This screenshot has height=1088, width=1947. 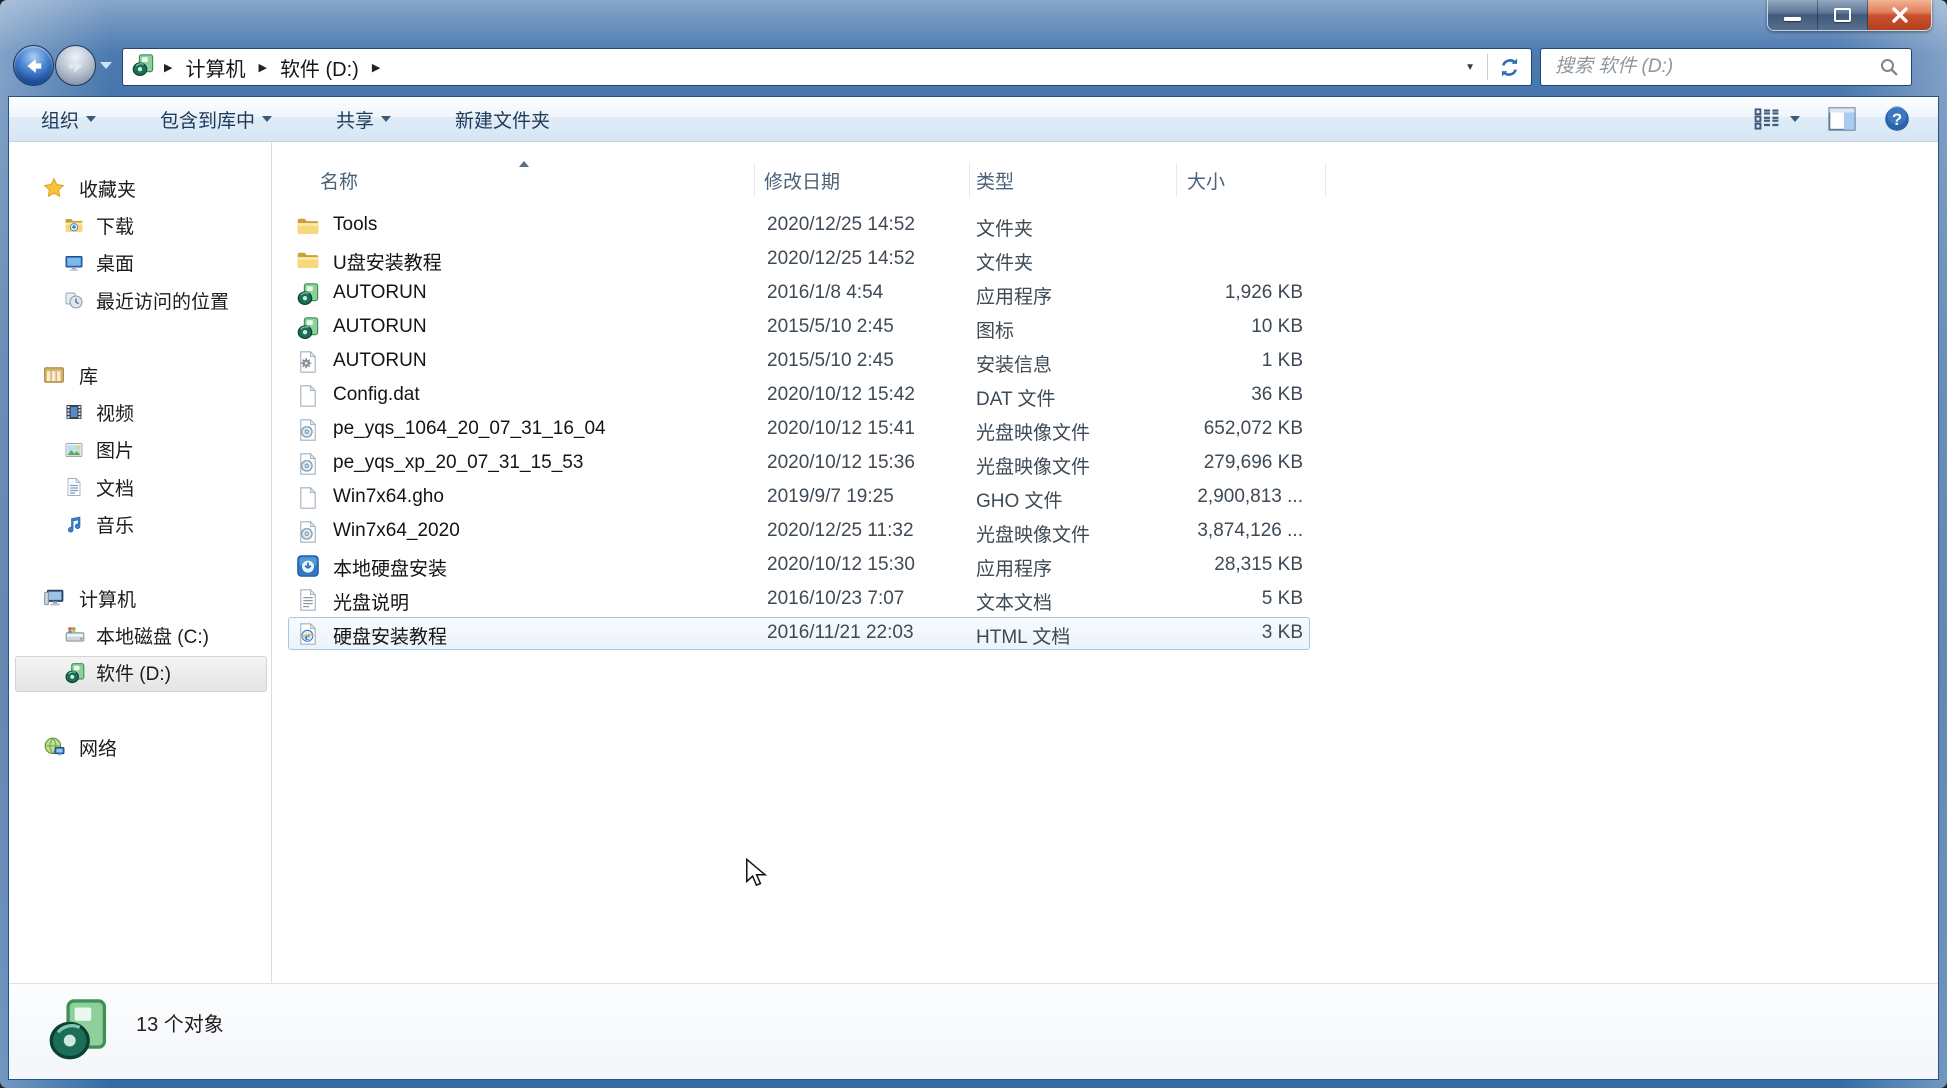 What do you see at coordinates (115, 227) in the screenshot?
I see `sidebar-item-label: 下载` at bounding box center [115, 227].